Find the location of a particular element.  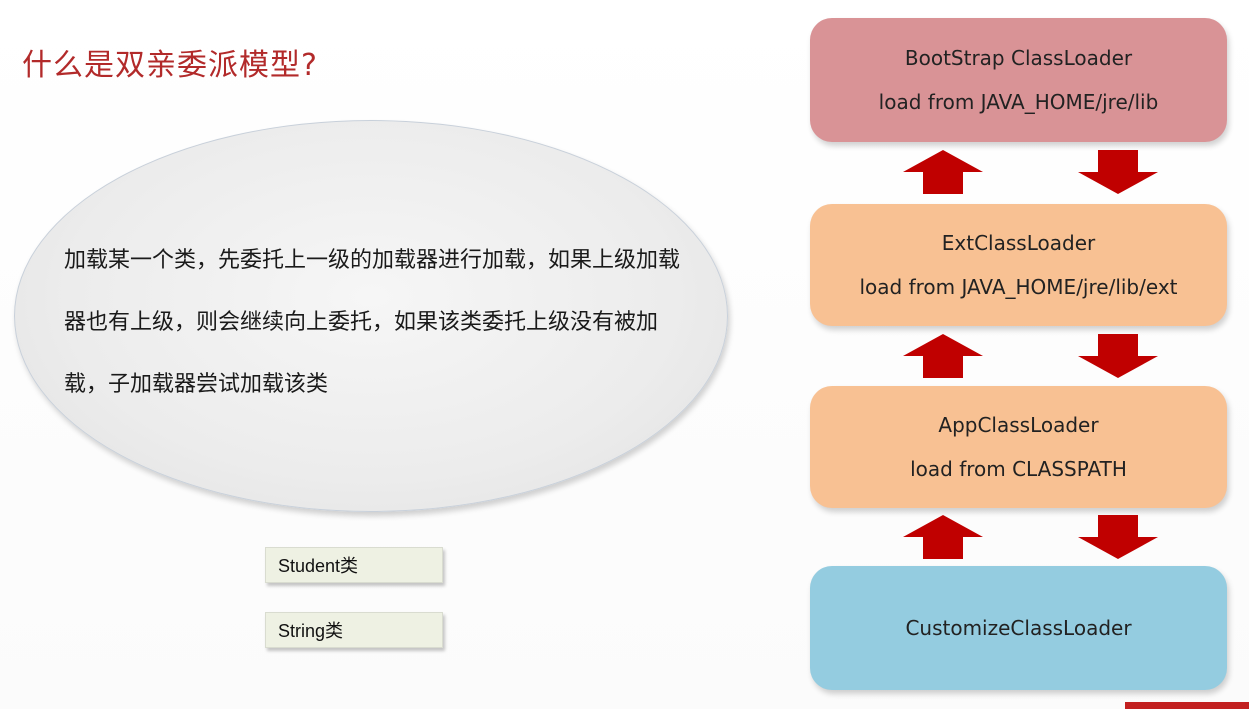

string-class-tag: String类 is located at coordinates (354, 630).